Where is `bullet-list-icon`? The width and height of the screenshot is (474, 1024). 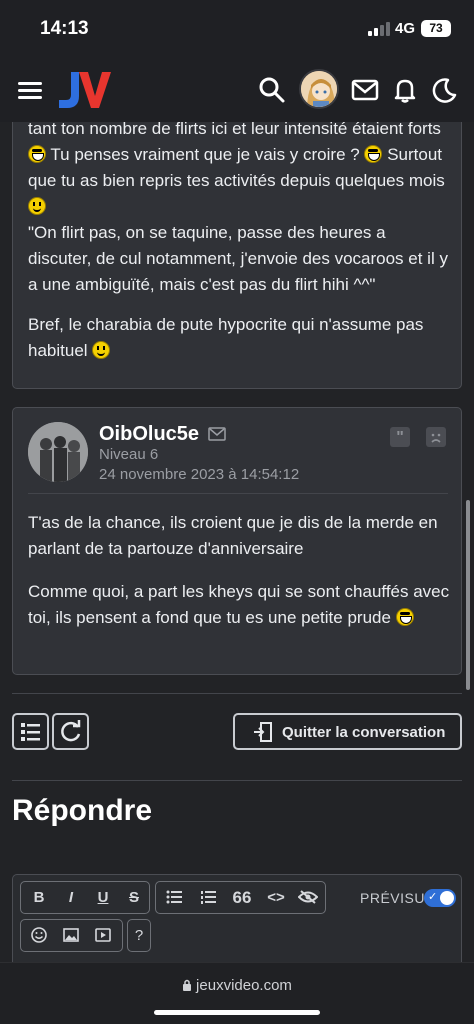
bullet-list-icon is located at coordinates (174, 897).